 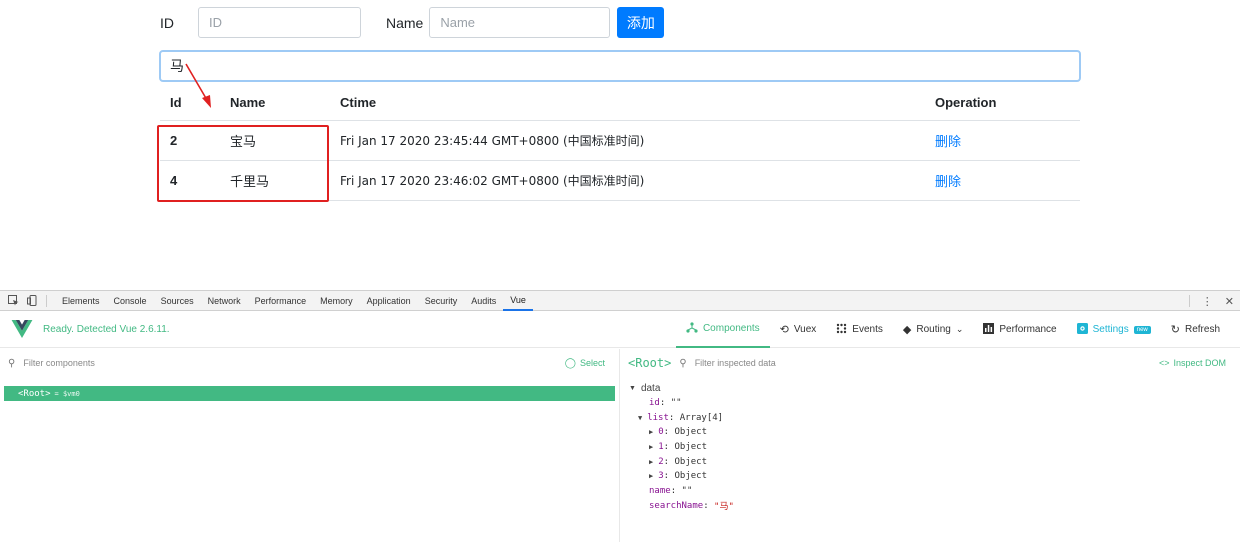 What do you see at coordinates (441, 301) in the screenshot?
I see `tab-security: Security` at bounding box center [441, 301].